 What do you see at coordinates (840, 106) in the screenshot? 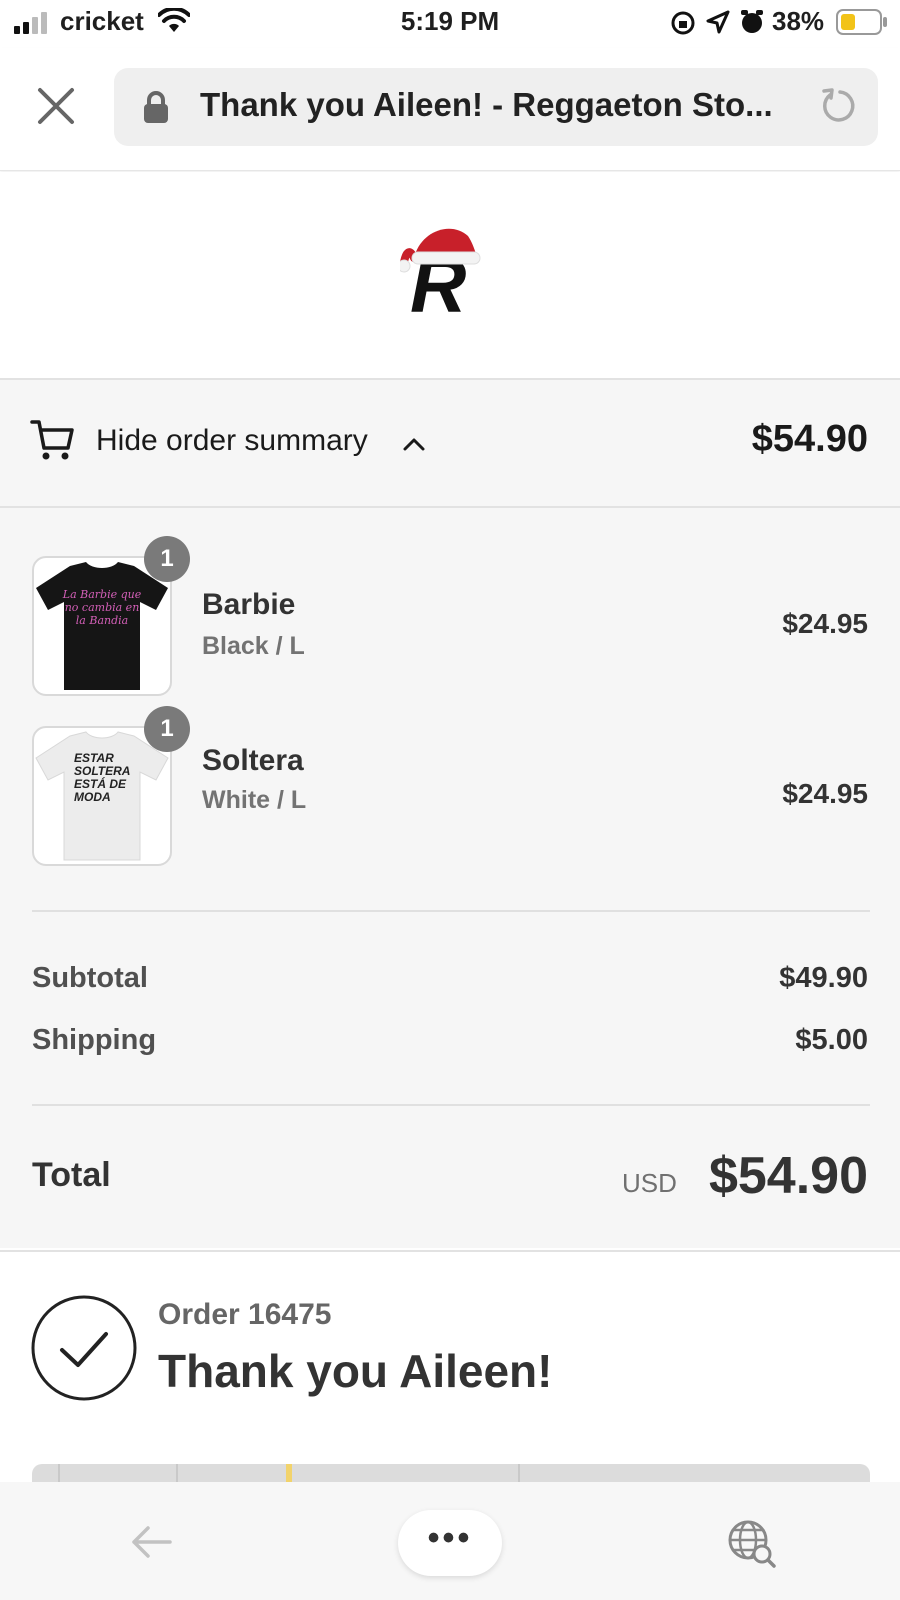
I see `reload-icon` at bounding box center [840, 106].